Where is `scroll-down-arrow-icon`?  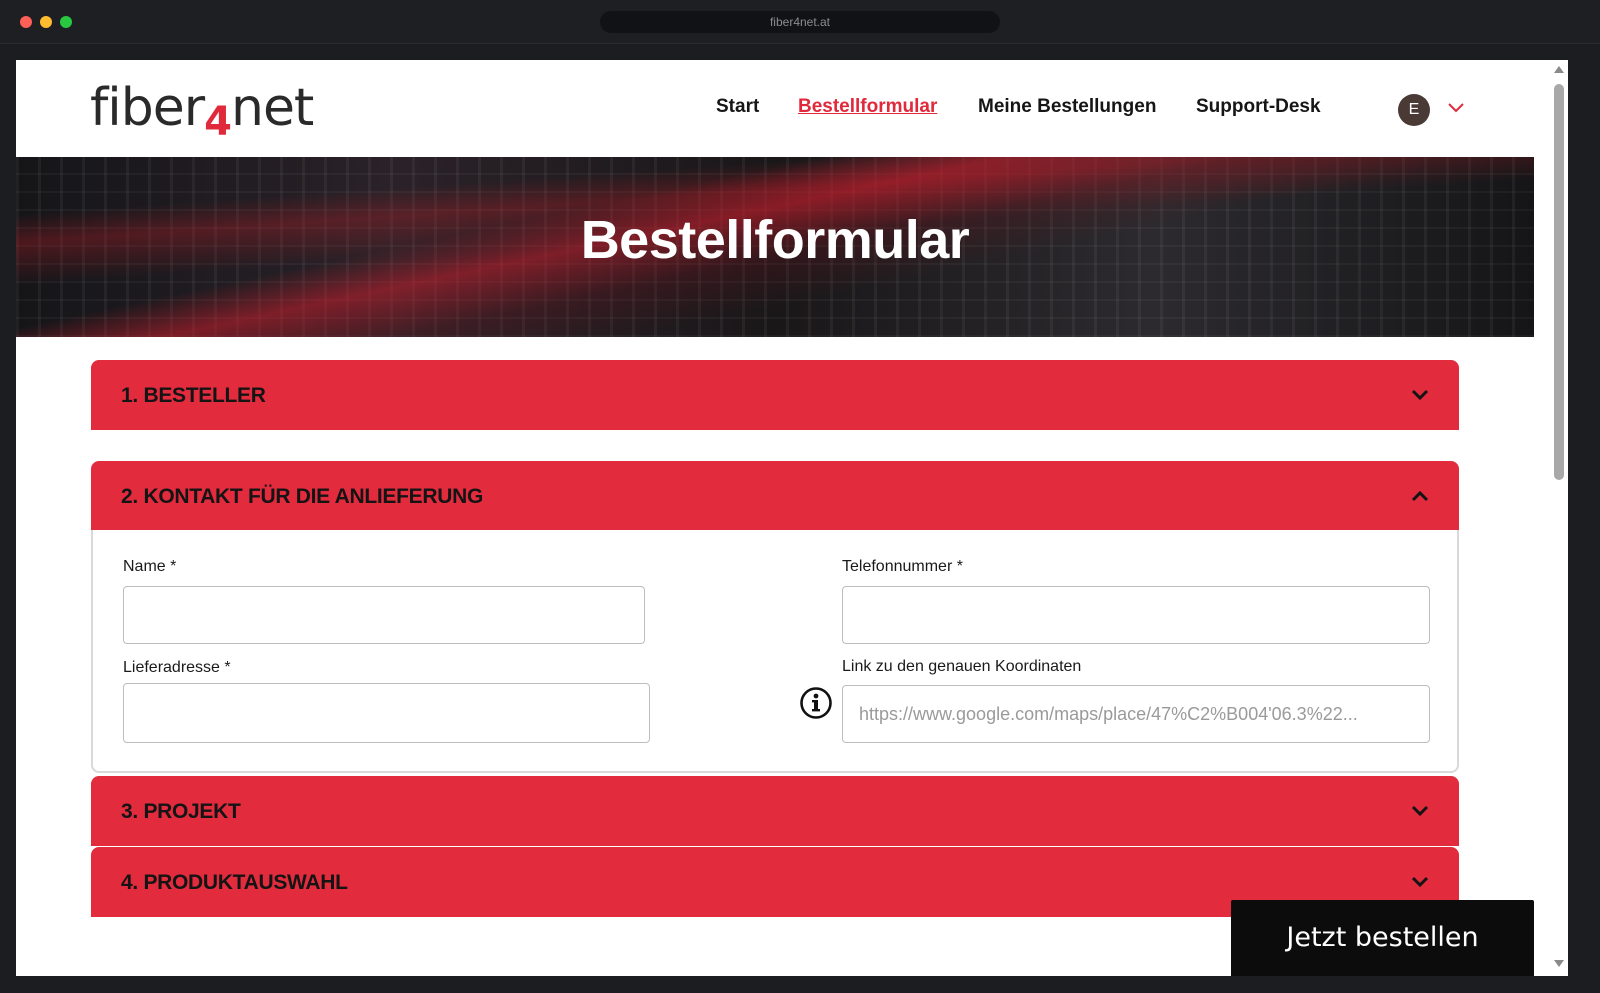
scroll-down-arrow-icon is located at coordinates (1559, 963).